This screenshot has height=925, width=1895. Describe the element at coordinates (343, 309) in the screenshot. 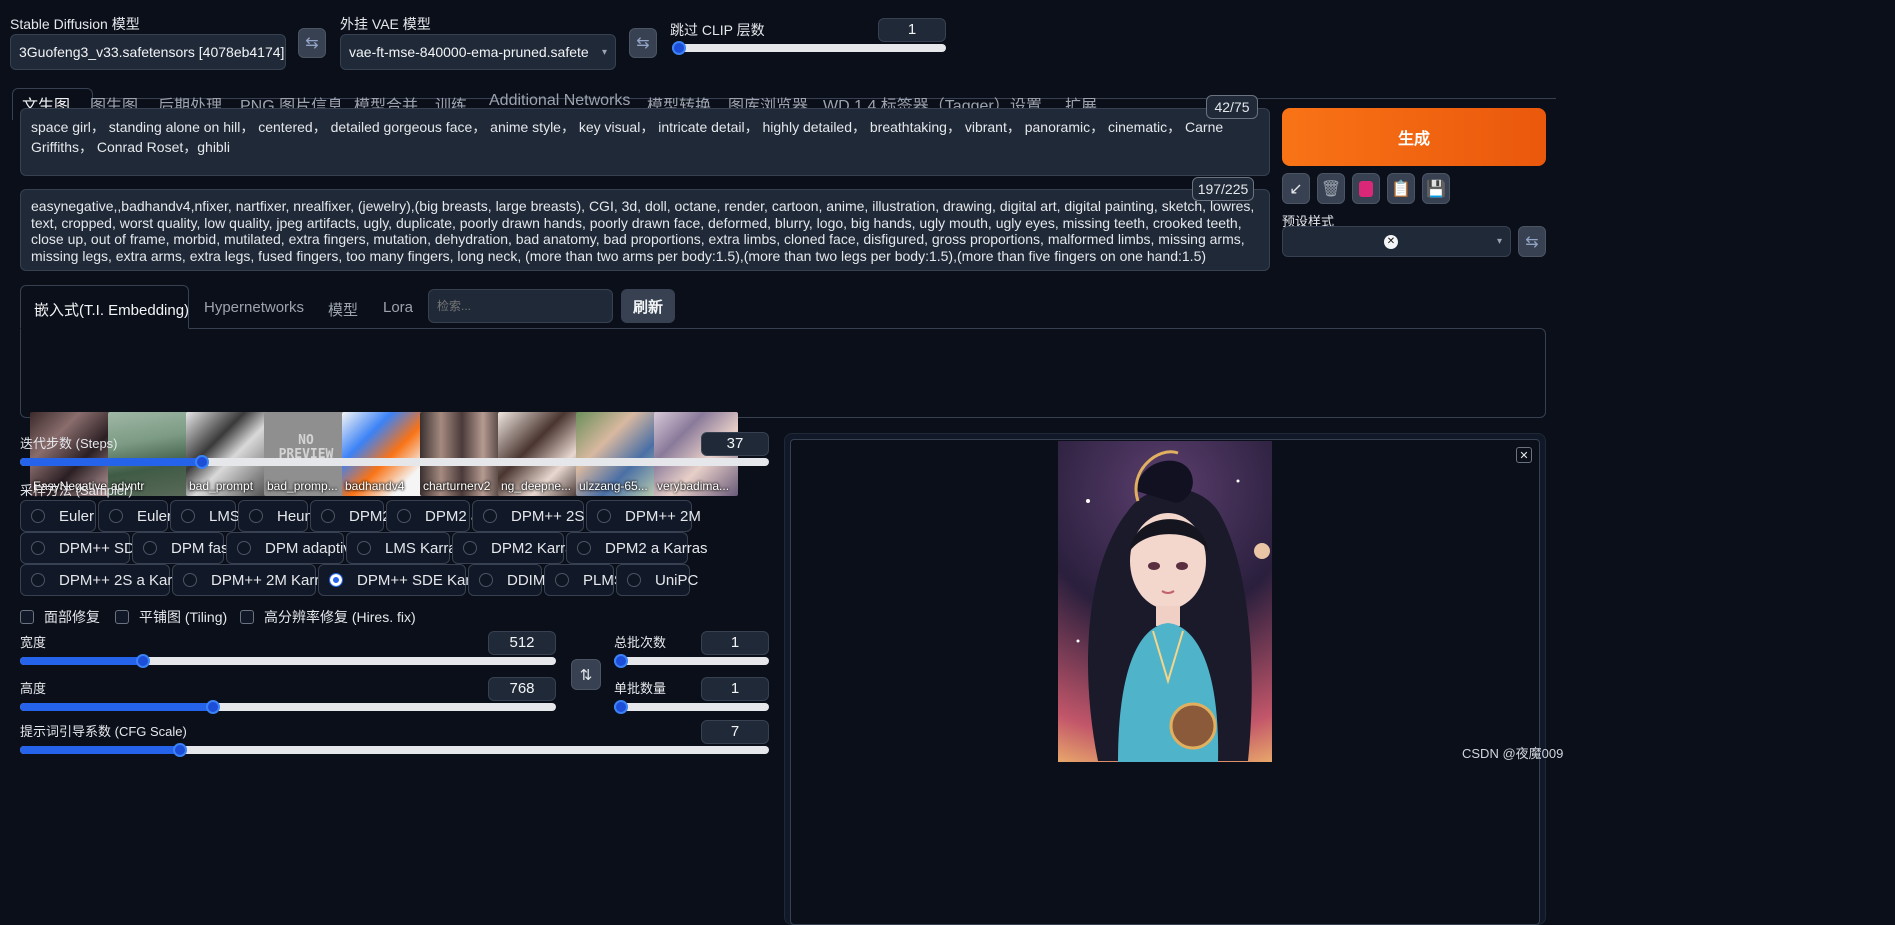

I see `tab-checkpoints: 模型` at that location.